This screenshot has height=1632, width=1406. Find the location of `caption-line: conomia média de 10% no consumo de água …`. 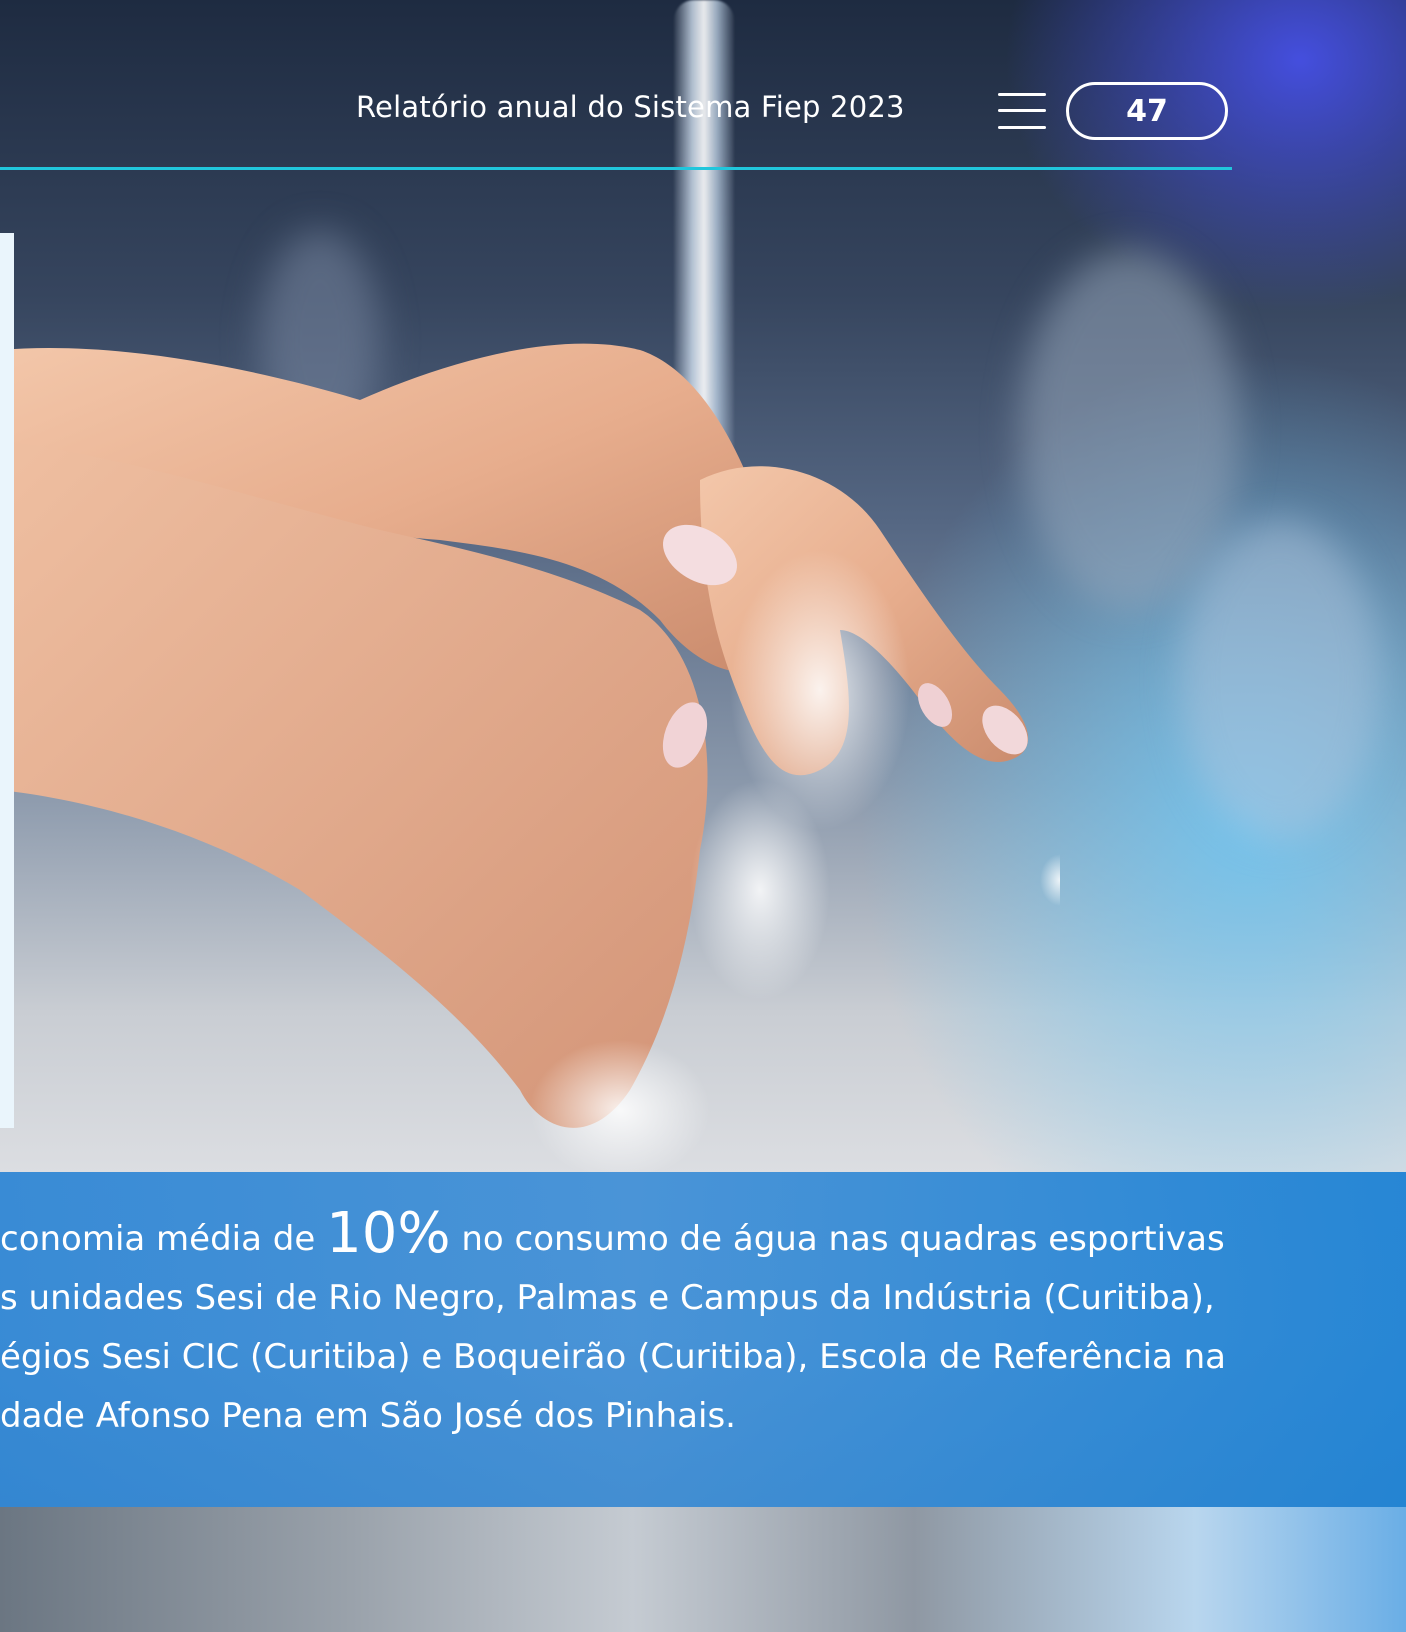

caption-line: conomia média de 10% no consumo de água … is located at coordinates (665, 1239).